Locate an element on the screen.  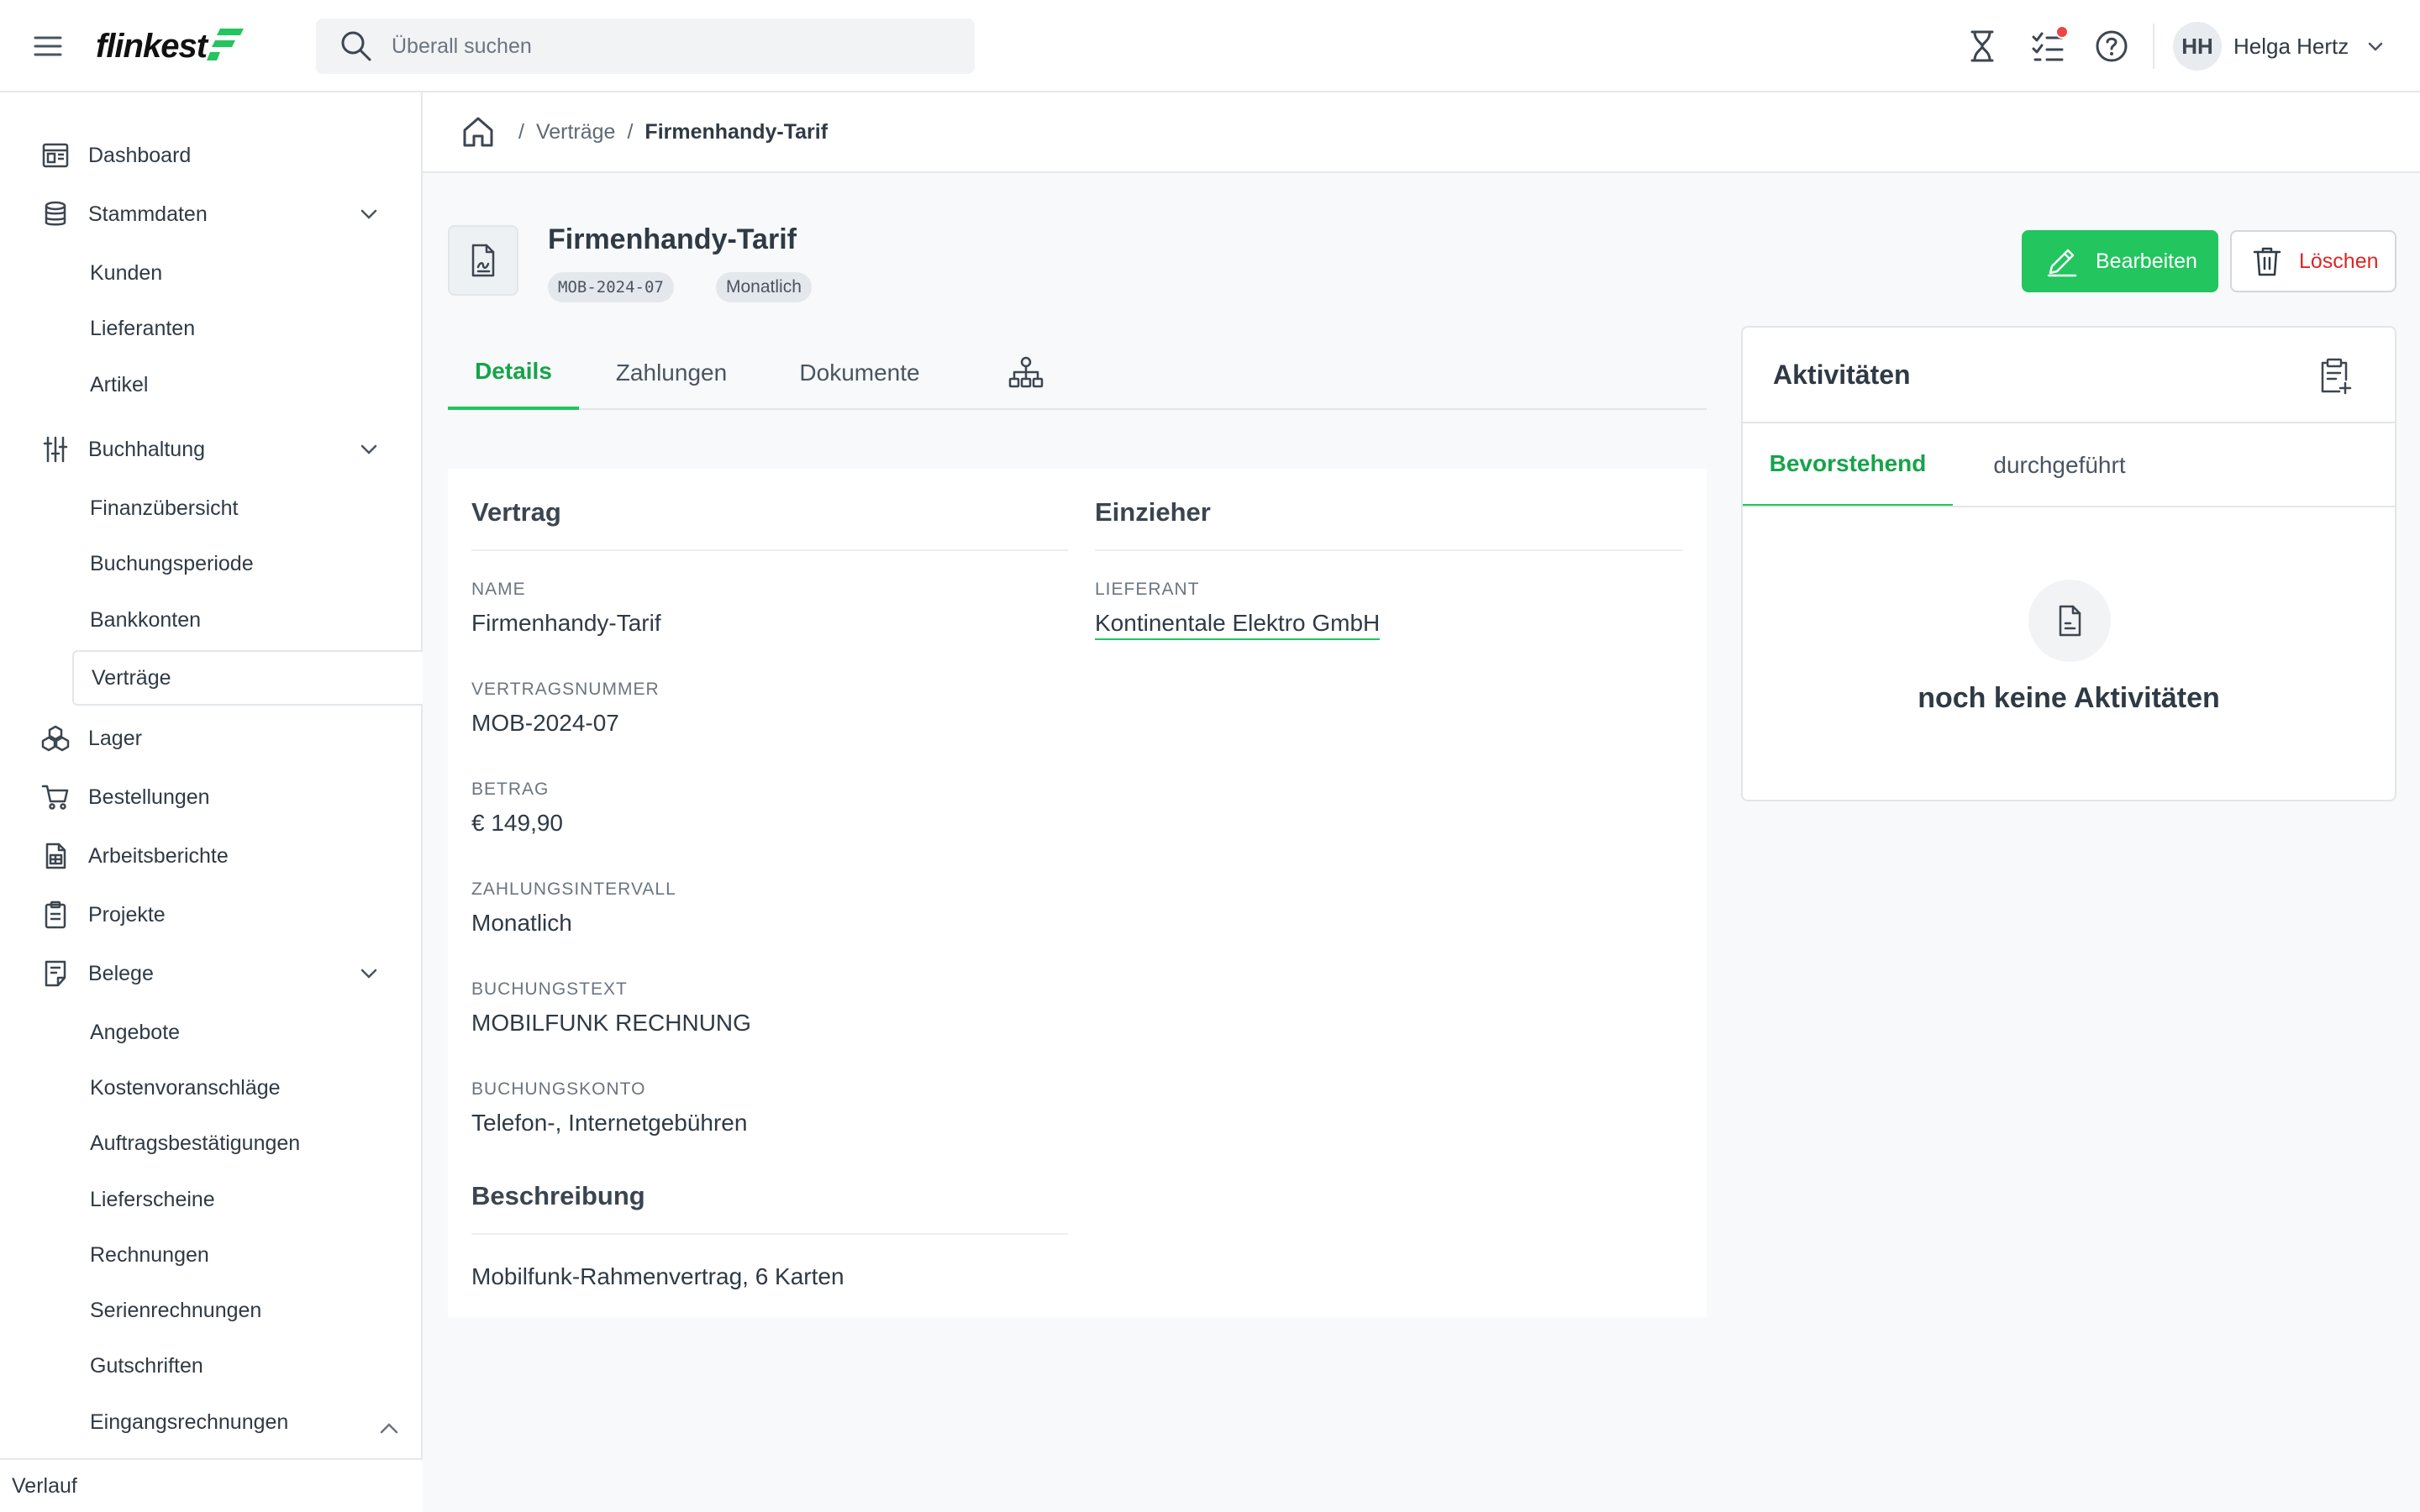
tab-bar: Details Zahlungen Dokumente is located at coordinates (1077, 373).